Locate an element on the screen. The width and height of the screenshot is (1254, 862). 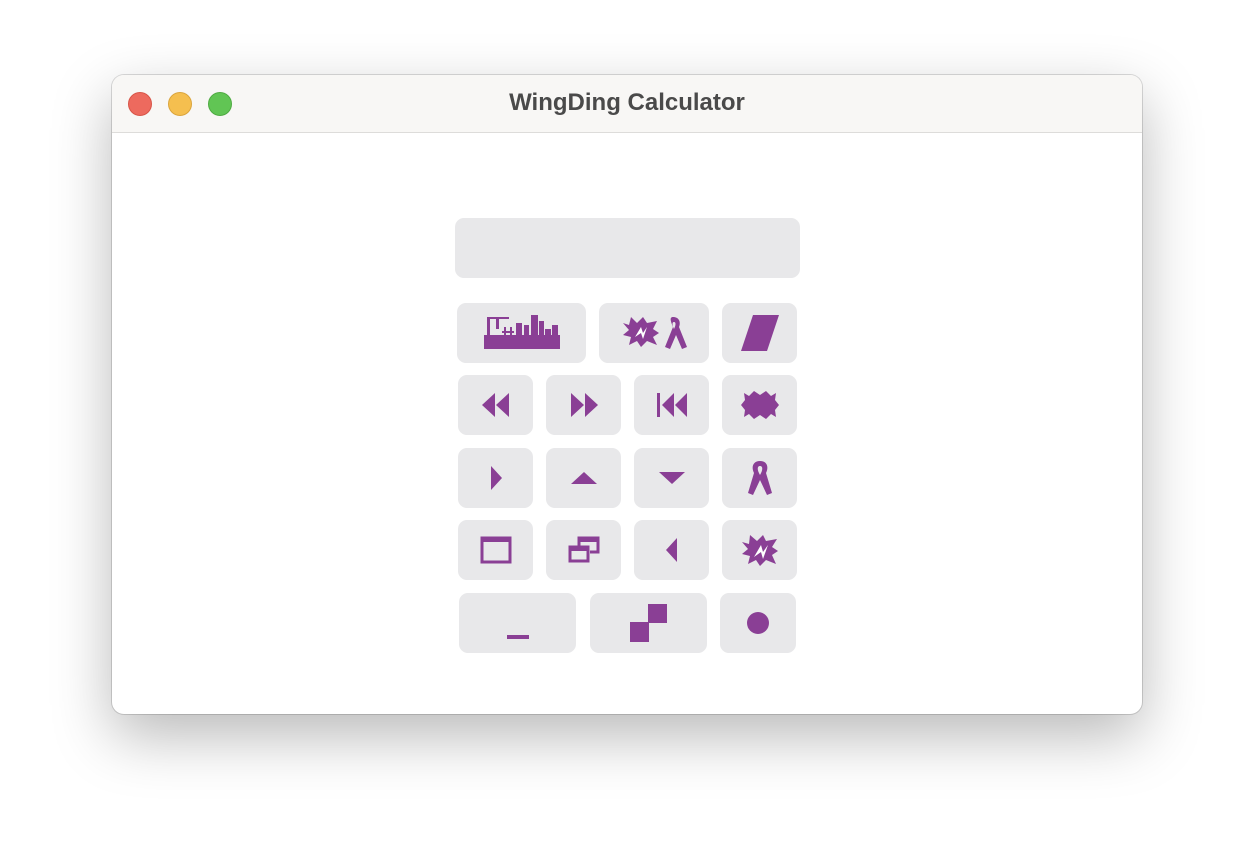
key-circle is located at coordinates (758, 623).